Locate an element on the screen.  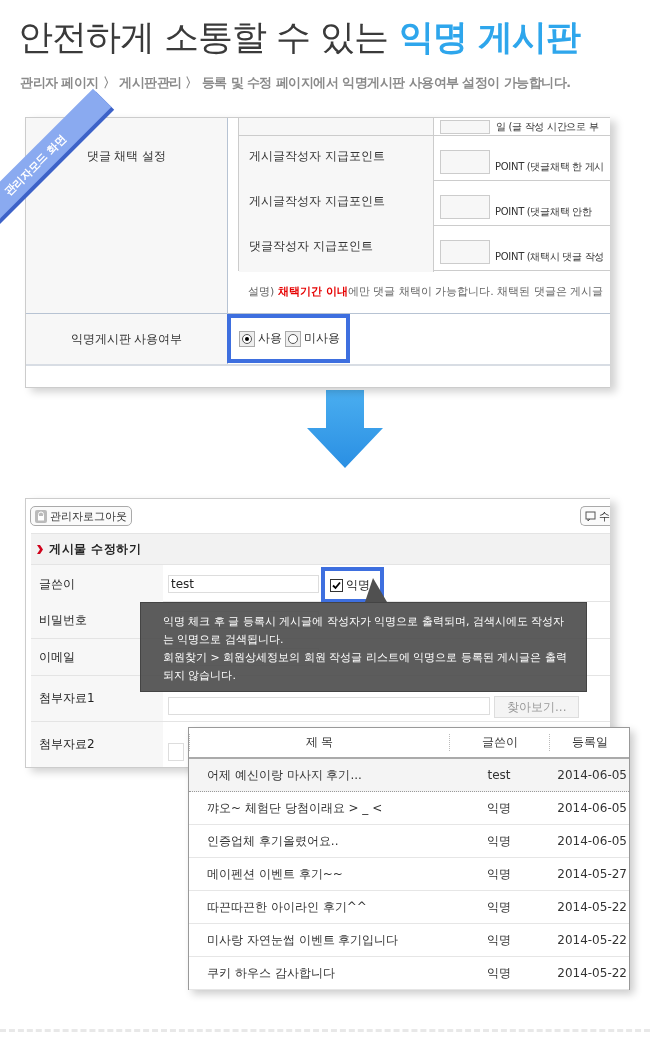
post-row: 미사랑 자연눈썹 이벤트 후기입니다 익명 2014-05-22 is located at coordinates (409, 940).